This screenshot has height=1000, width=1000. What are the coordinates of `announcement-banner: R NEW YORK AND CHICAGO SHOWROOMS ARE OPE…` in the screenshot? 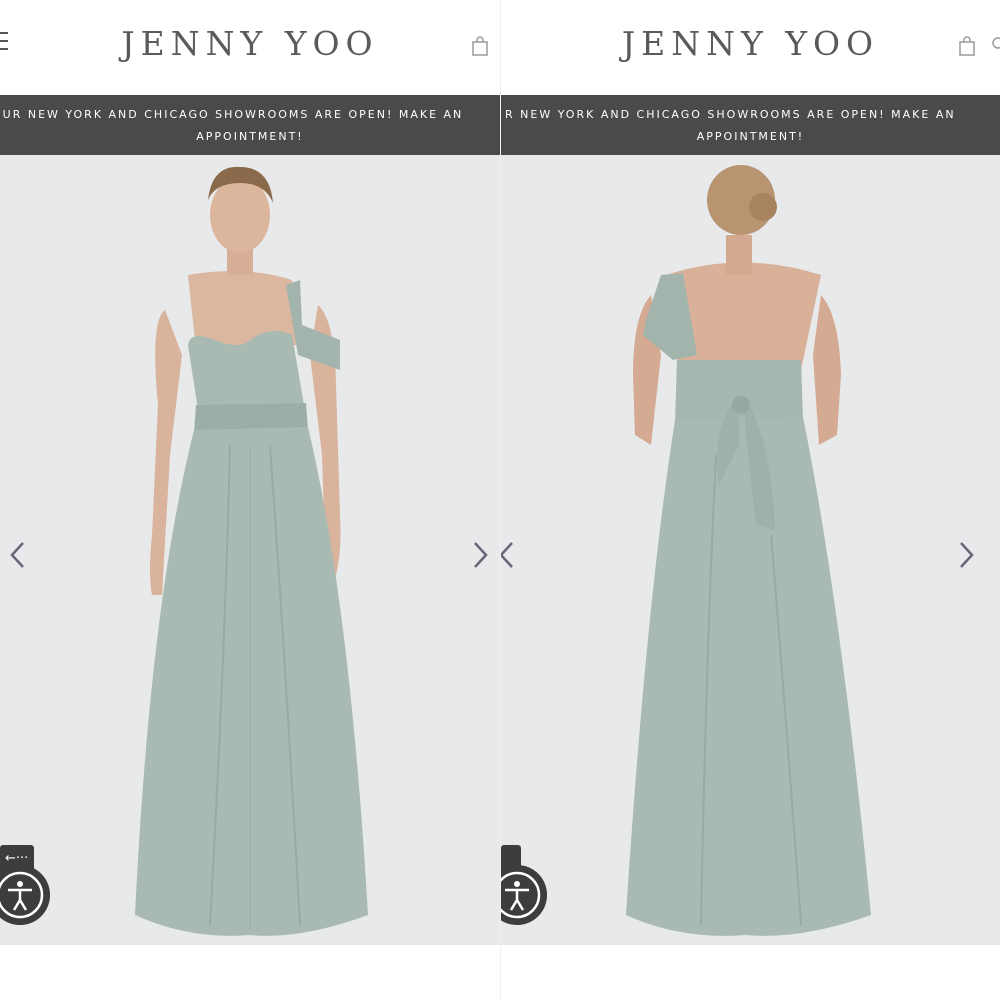 It's located at (750, 125).